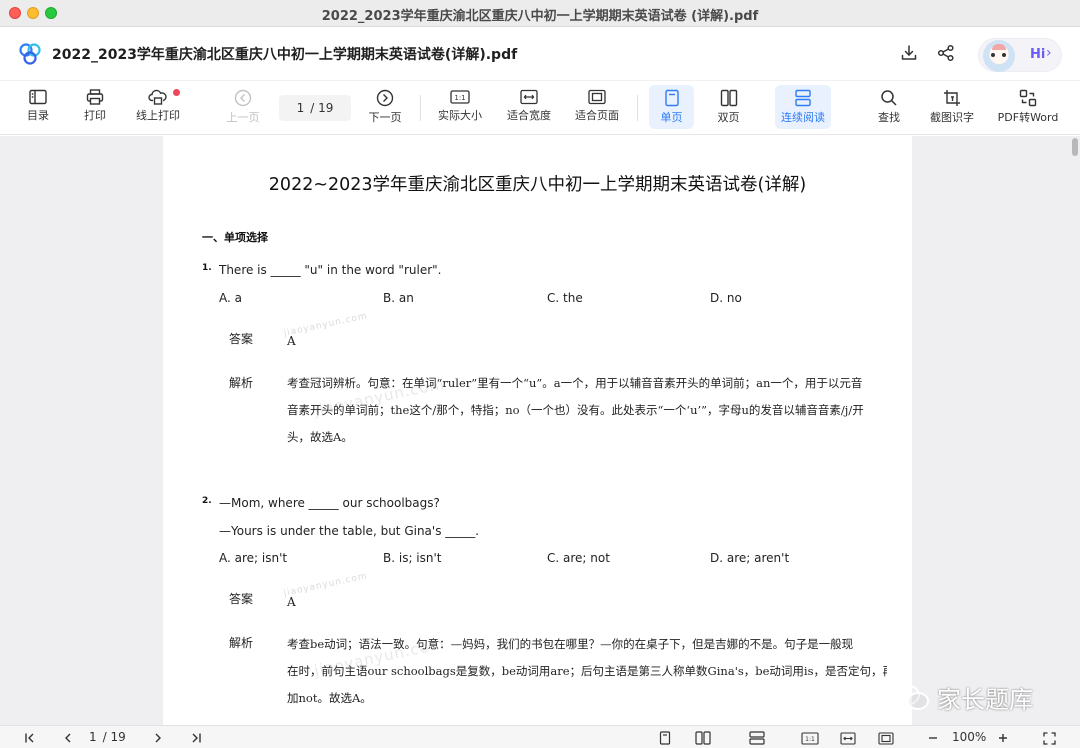  Describe the element at coordinates (38, 107) in the screenshot. I see `toolbar-outline-button: 目录` at that location.